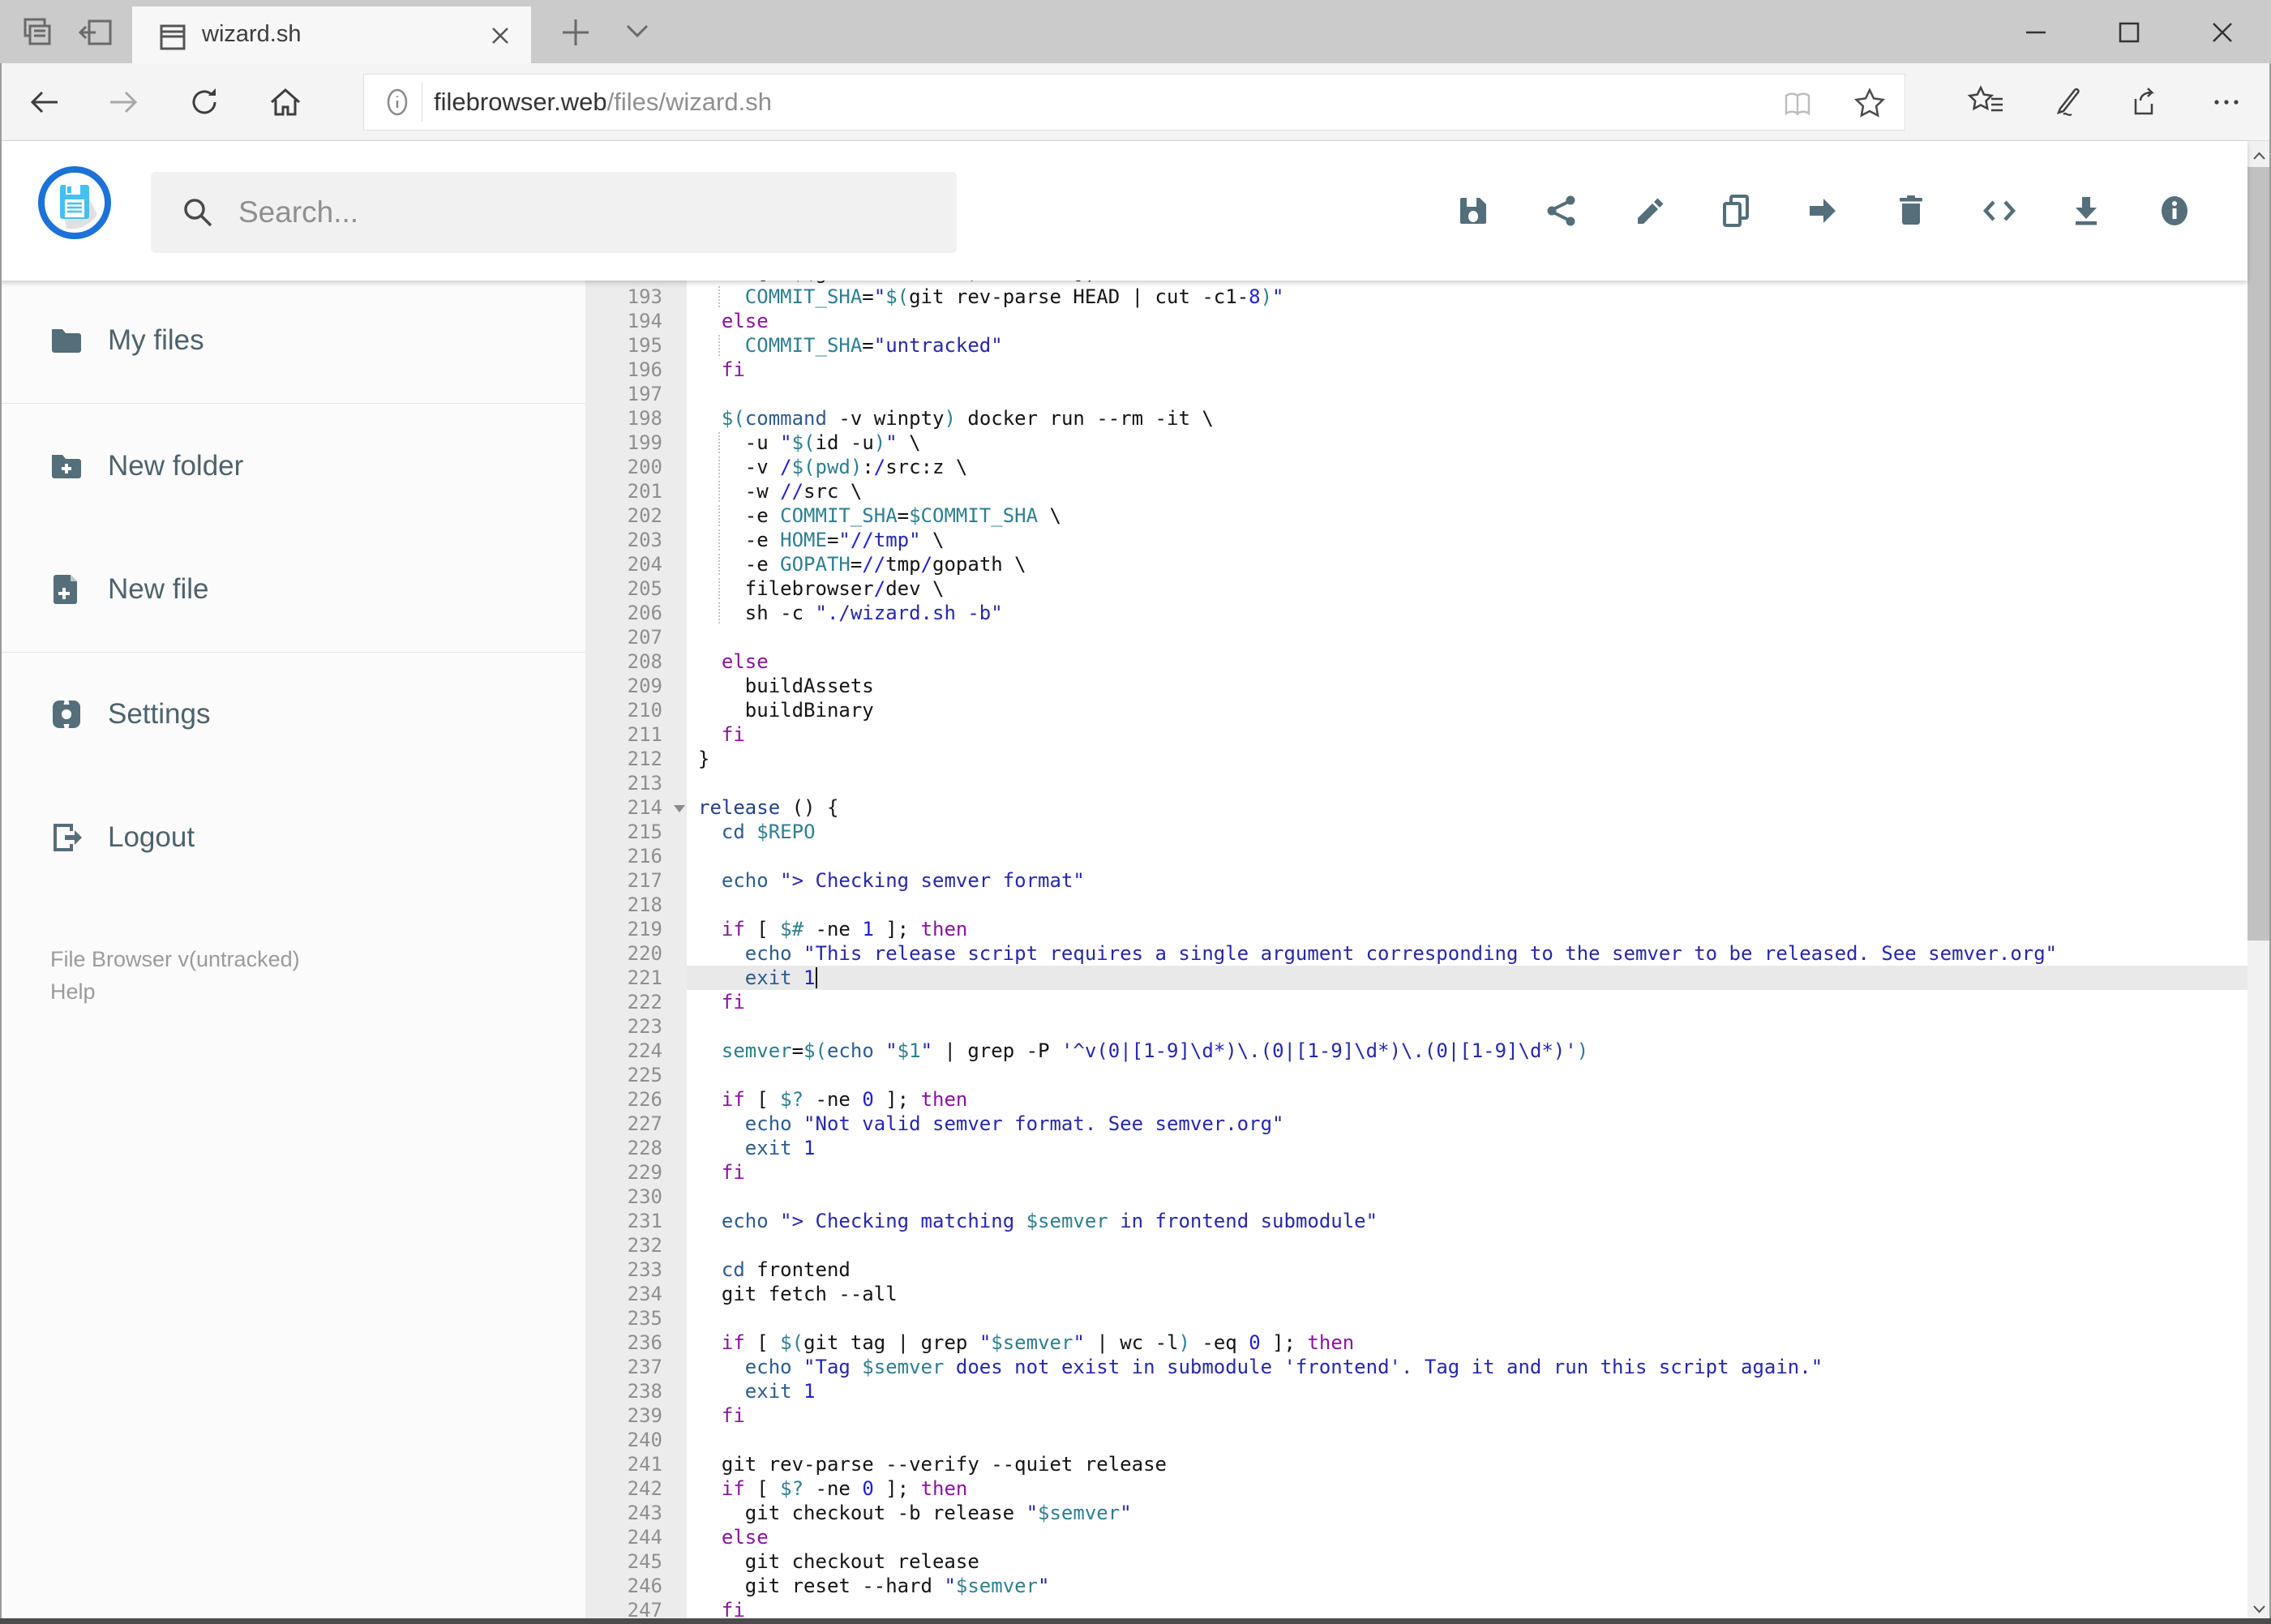 The height and width of the screenshot is (1624, 2271). What do you see at coordinates (1736, 211) in the screenshot?
I see `copy-button` at bounding box center [1736, 211].